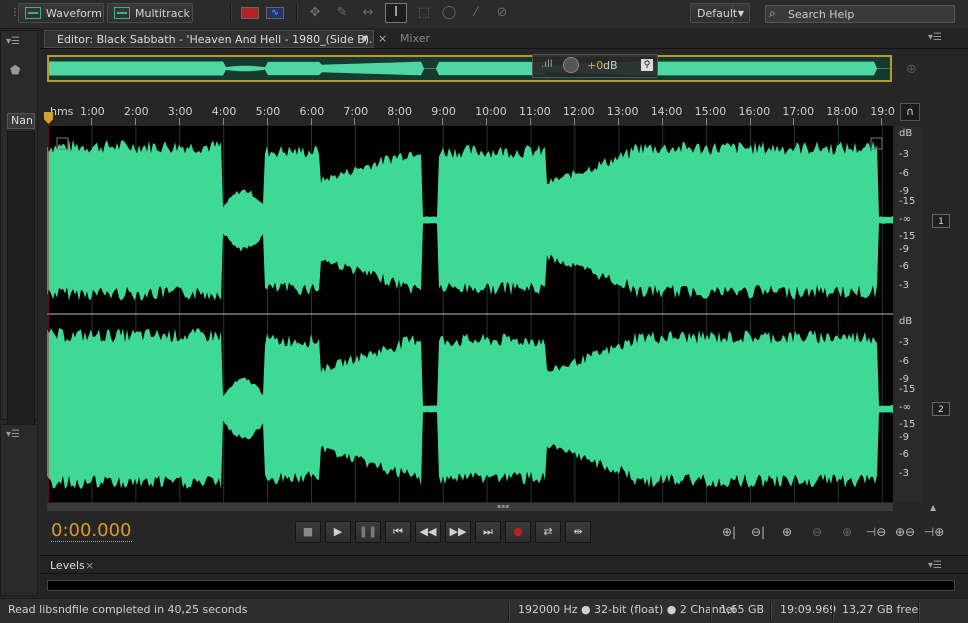 This screenshot has width=968, height=623. I want to click on status-format: 192000 Hz ● 32-bit (float) ● 2 Channel, so click(627, 609).